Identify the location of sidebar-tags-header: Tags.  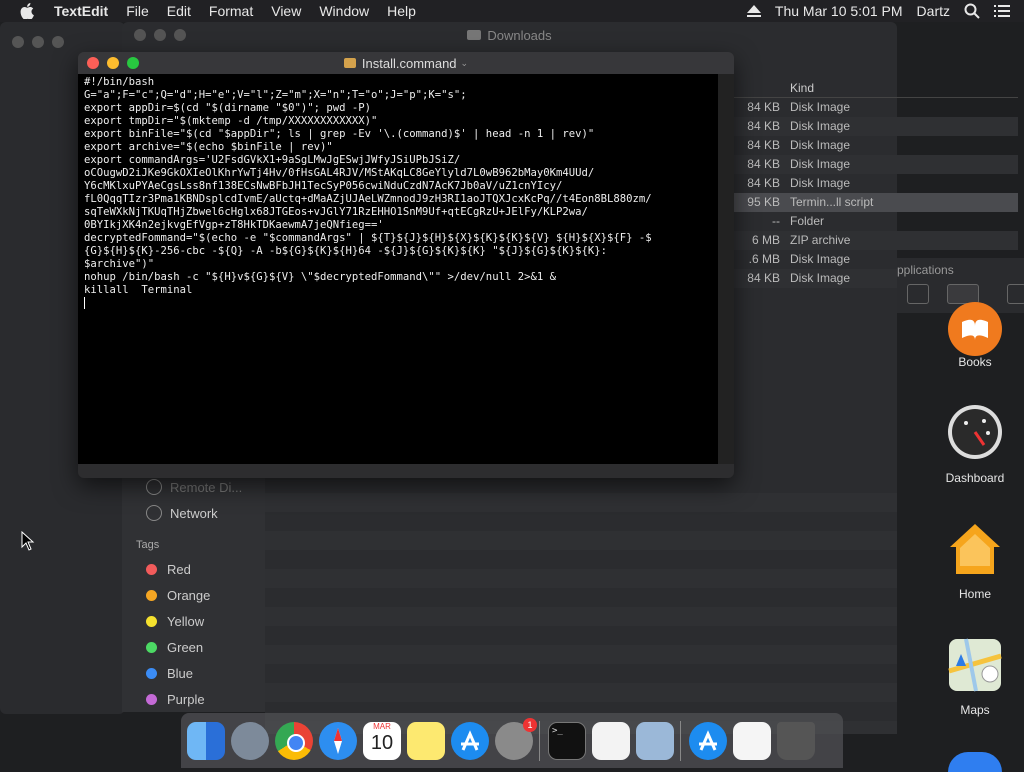
(148, 545).